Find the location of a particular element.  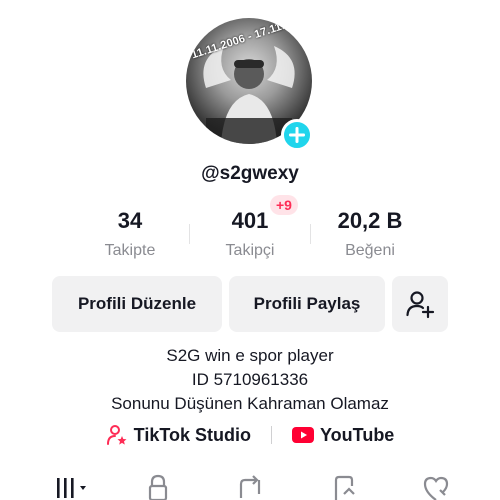

stat-followers: 401 Takipçi is located at coordinates (250, 234).